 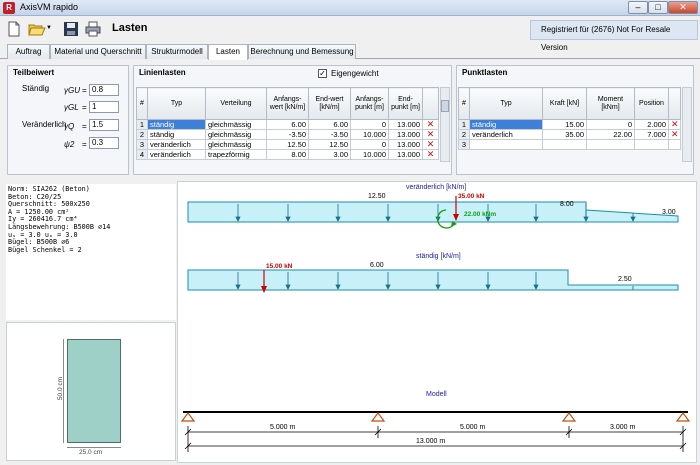 I want to click on table-row: 1 ständig 15.00 0 2.000 ✕, so click(x=569, y=124).